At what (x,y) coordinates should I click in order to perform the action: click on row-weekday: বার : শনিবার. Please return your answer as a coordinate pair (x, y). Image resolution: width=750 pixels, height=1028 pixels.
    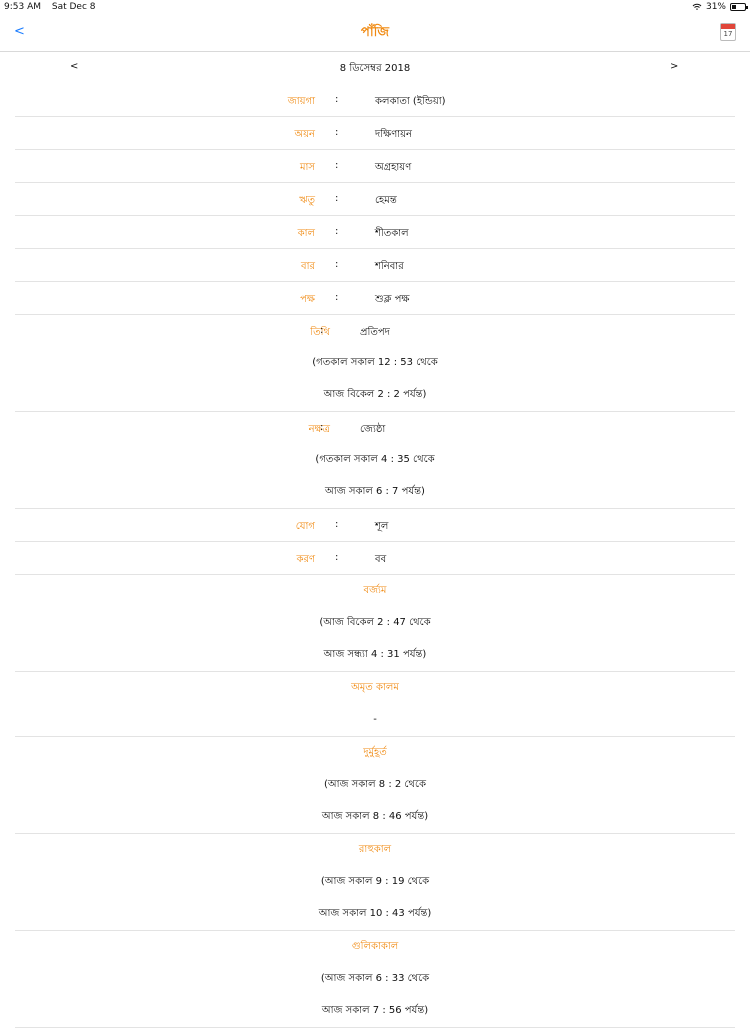
    Looking at the image, I should click on (375, 265).